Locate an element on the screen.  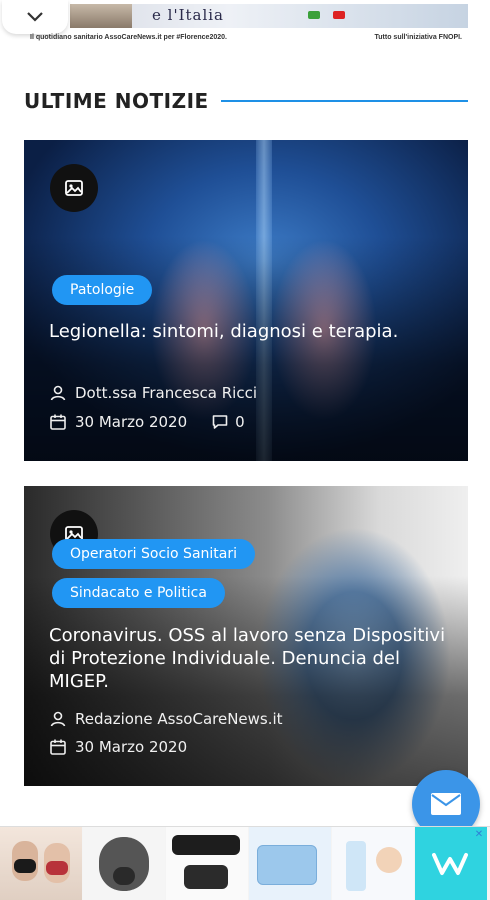
ad-product-gas-mask is located at coordinates (124, 863).